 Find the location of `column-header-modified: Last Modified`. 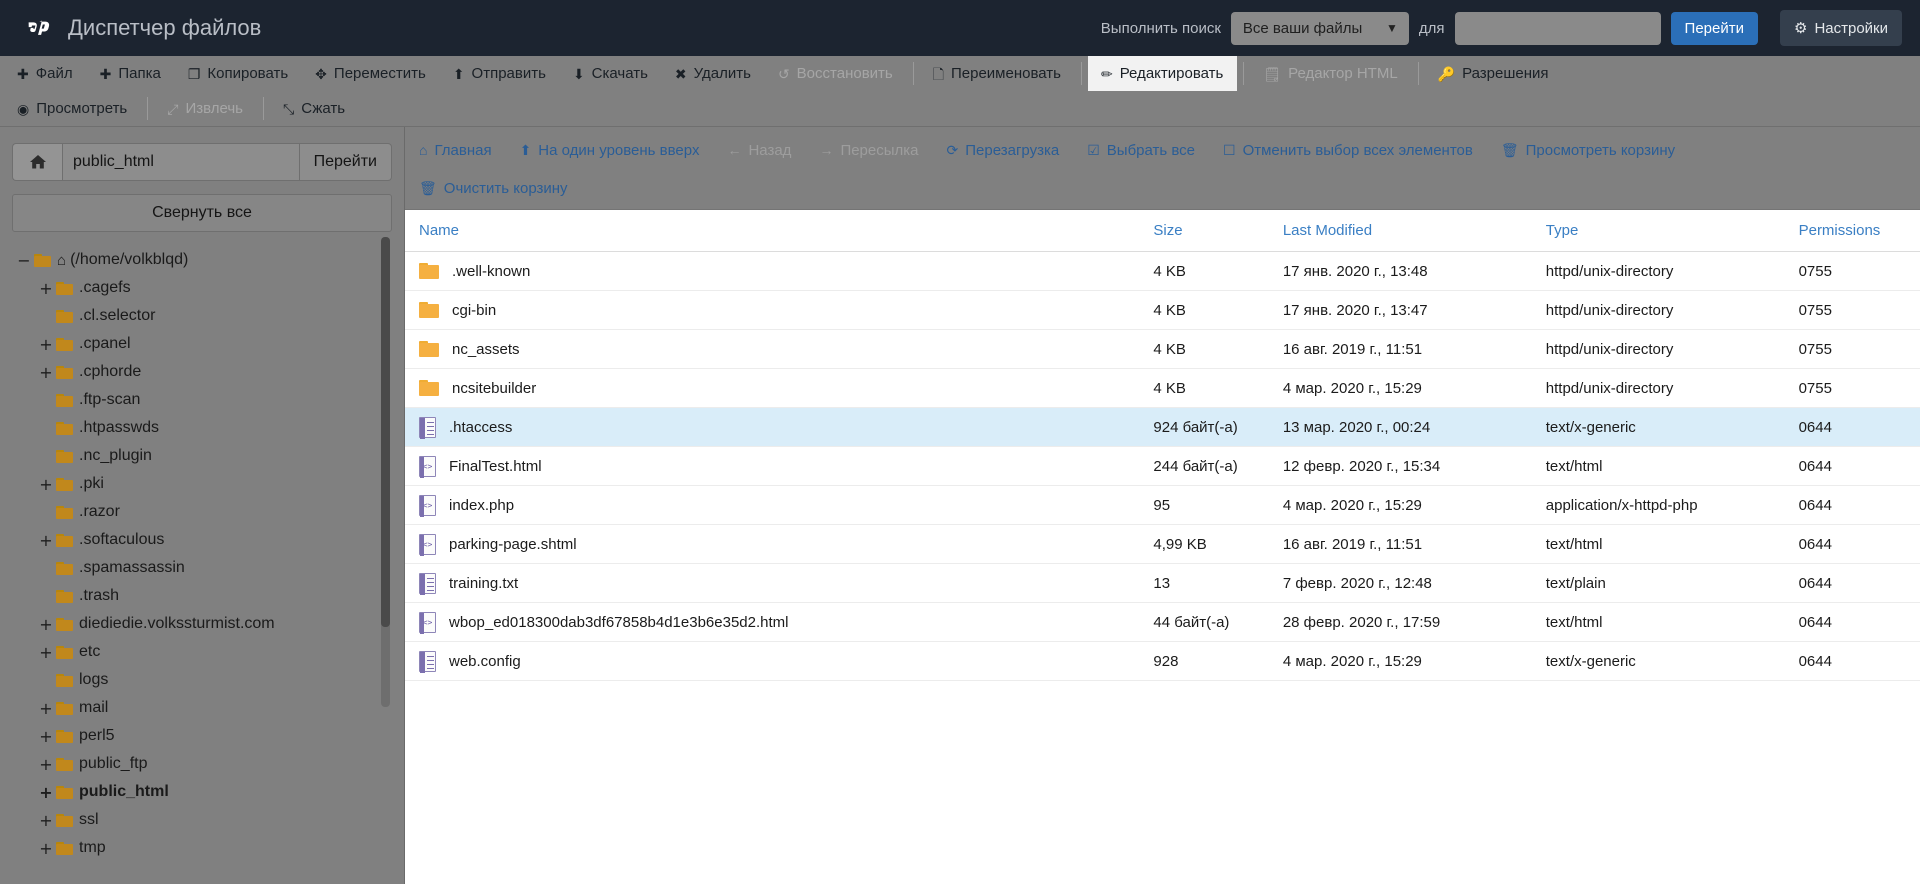

column-header-modified: Last Modified is located at coordinates (1414, 231).